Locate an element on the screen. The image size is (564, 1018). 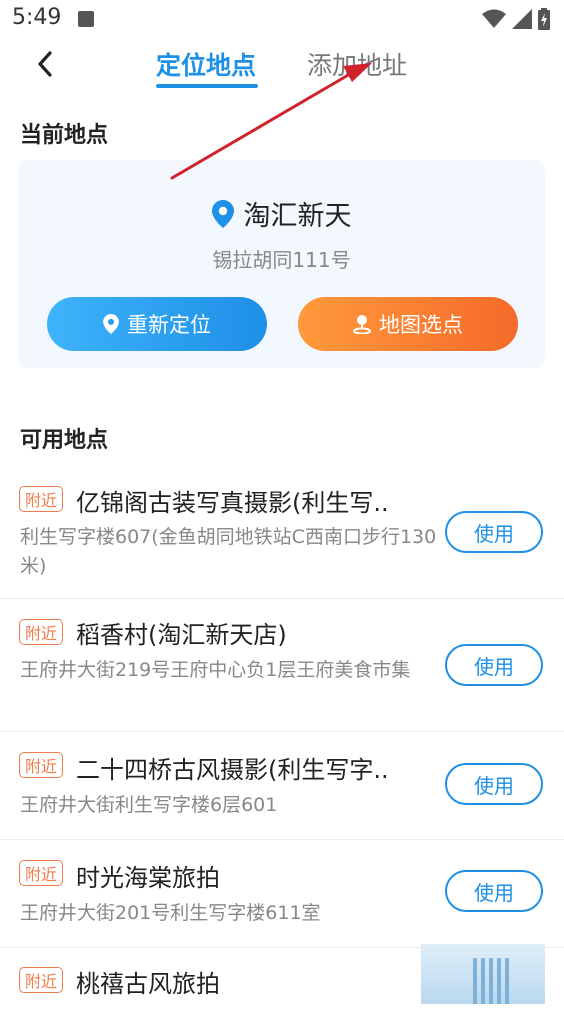
place-name: 桃禧古风旅拍 is located at coordinates (148, 984).